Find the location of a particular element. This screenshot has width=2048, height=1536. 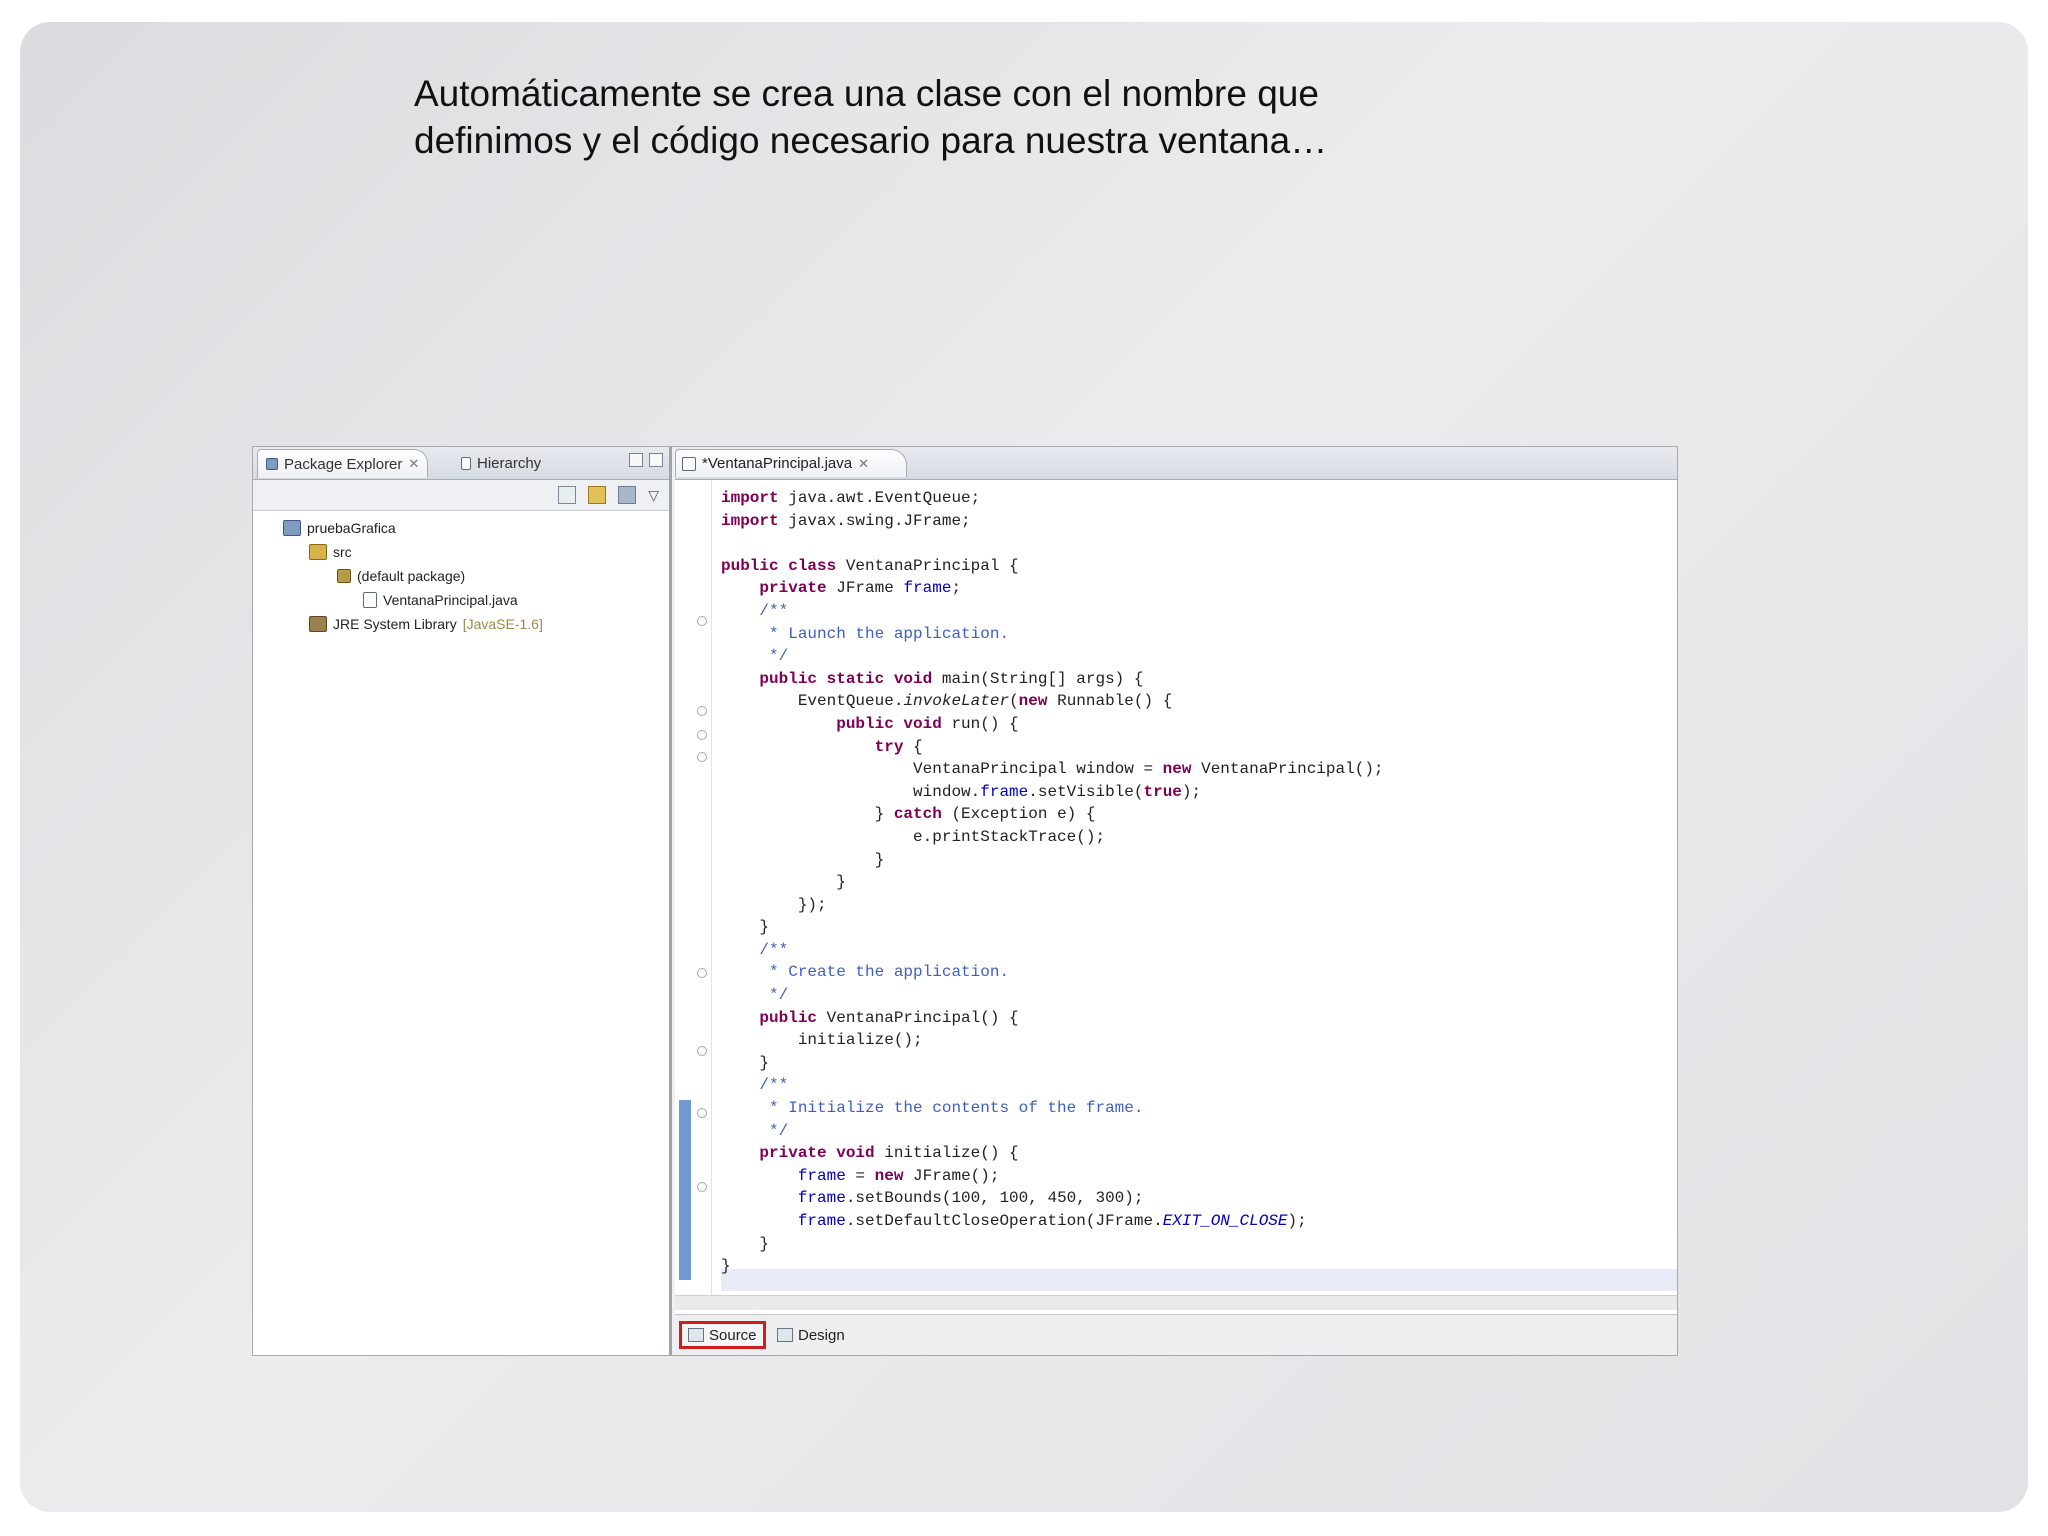

java-file-label: VentanaPrincipal.java is located at coordinates (450, 600).